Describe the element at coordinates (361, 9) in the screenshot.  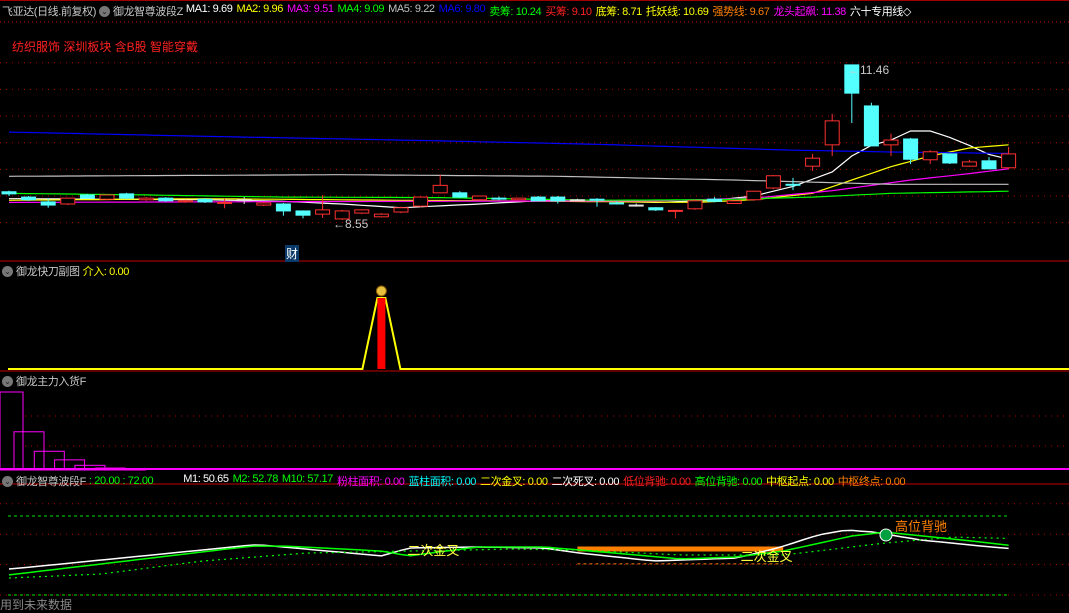
I see `ma-value: MA4: 9.09` at that location.